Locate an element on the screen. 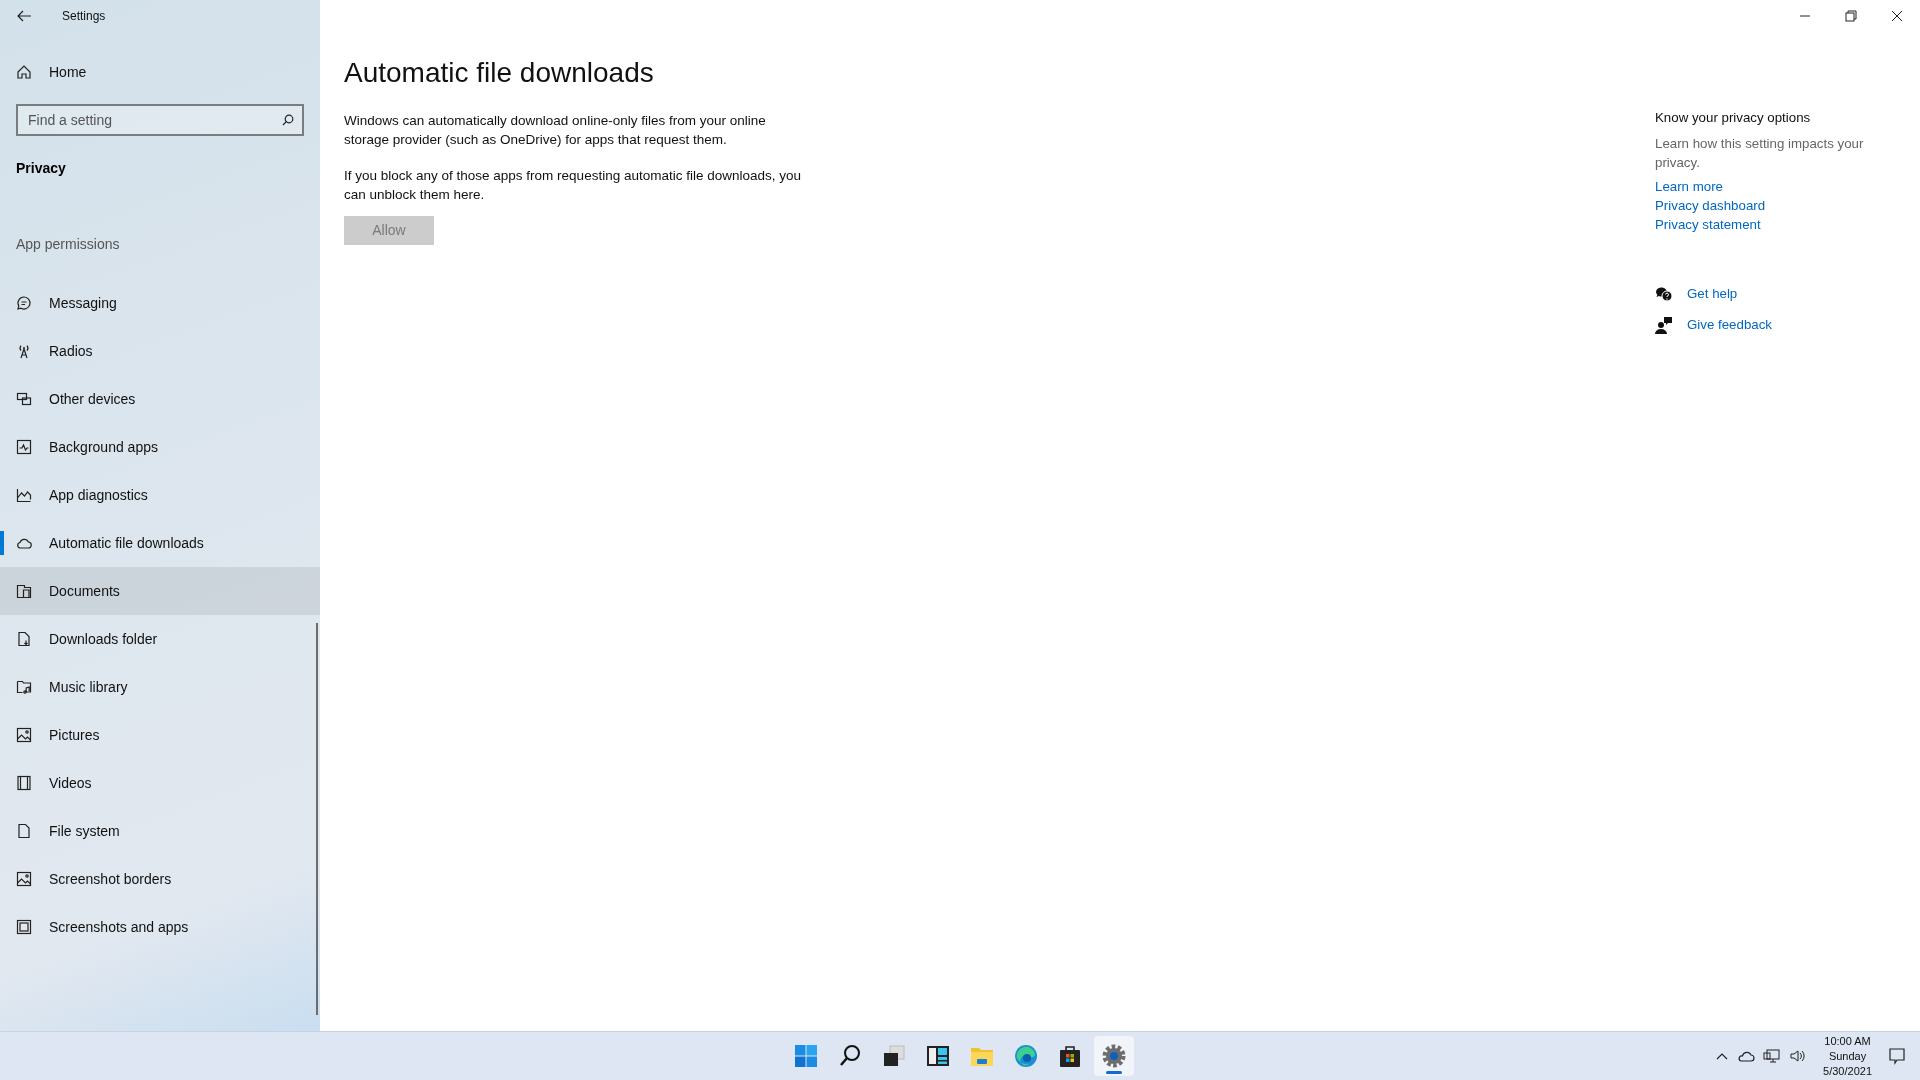  browser-icon is located at coordinates (1026, 1056).